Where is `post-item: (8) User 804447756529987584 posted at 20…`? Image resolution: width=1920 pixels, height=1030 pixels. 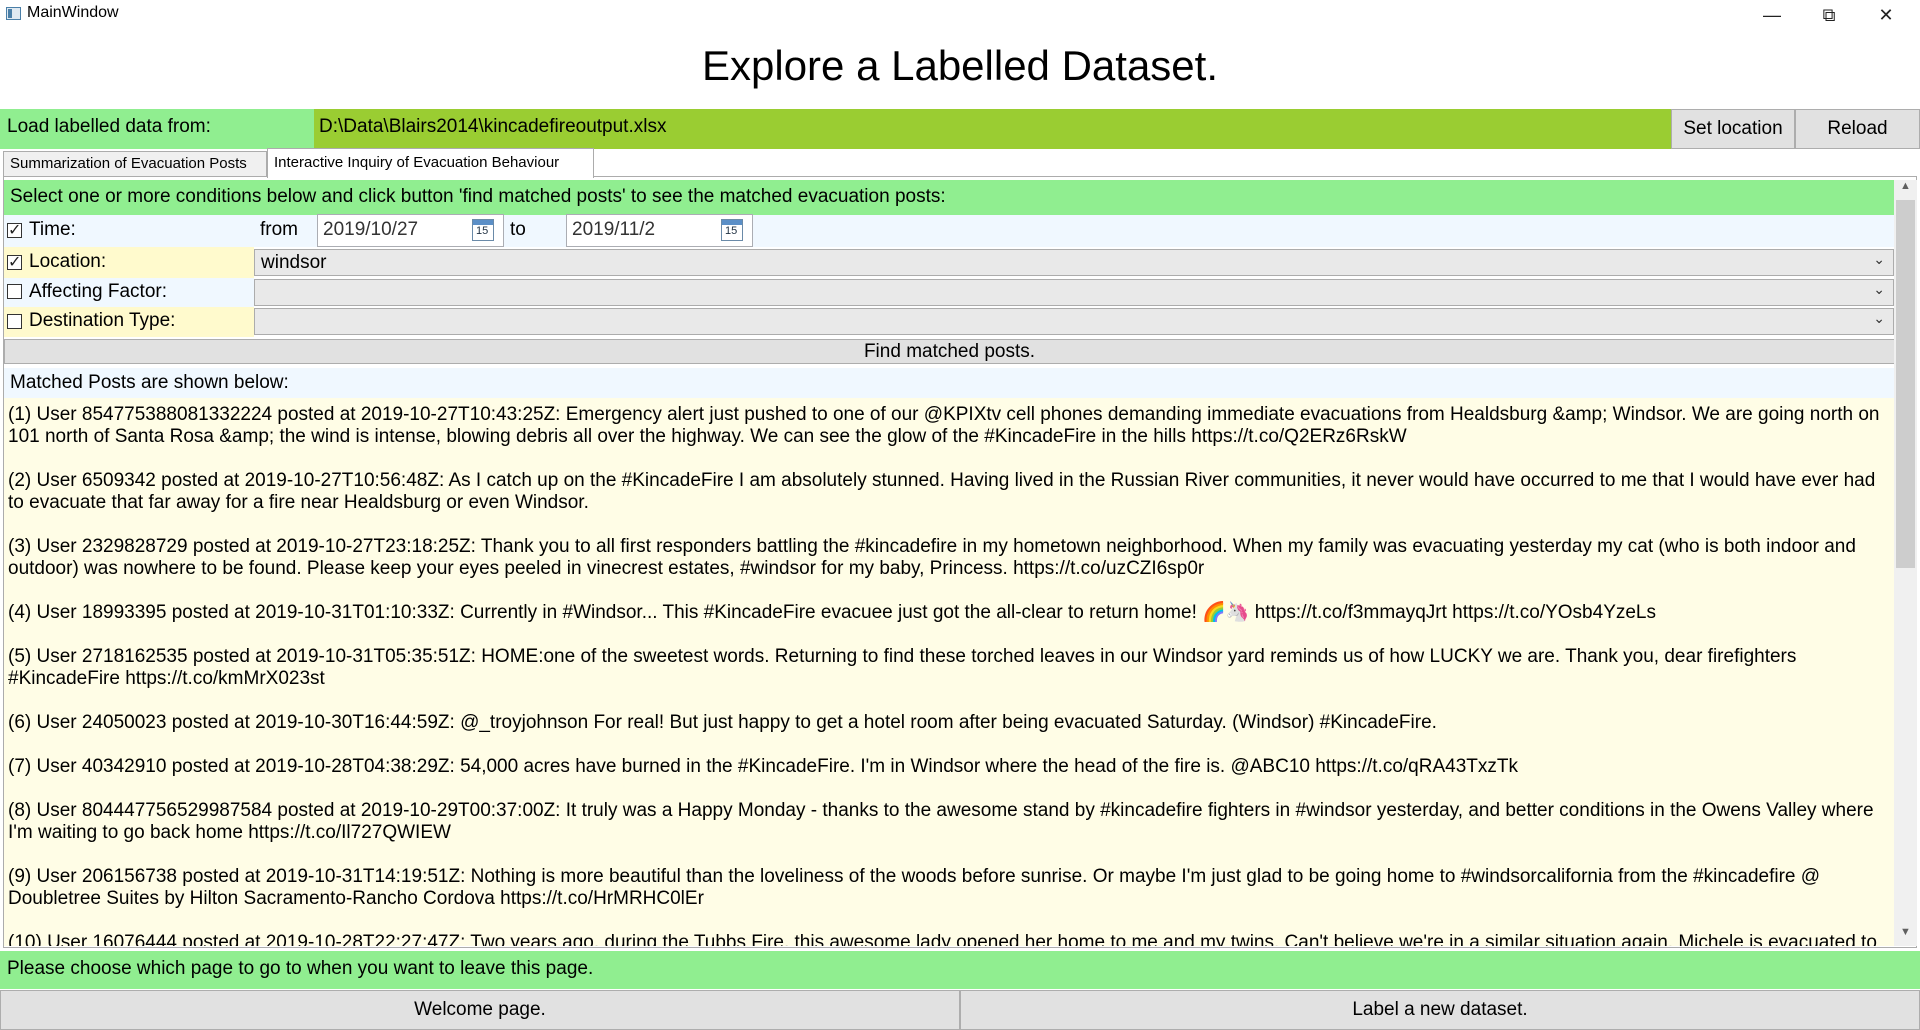
post-item: (8) User 804447756529987584 posted at 20… is located at coordinates (941, 821).